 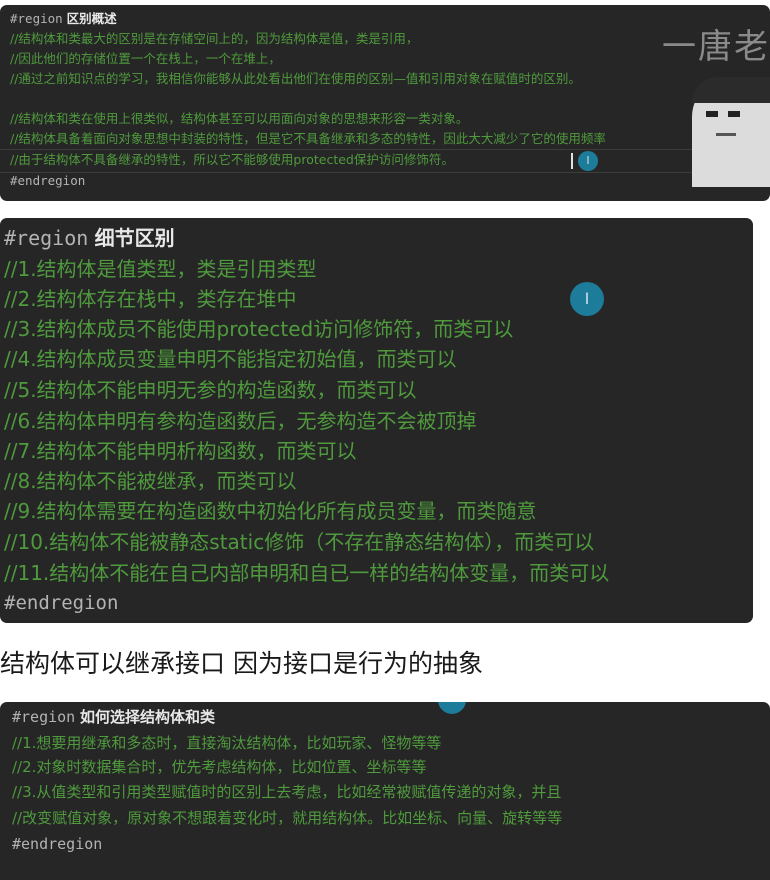 What do you see at coordinates (731, 132) in the screenshot?
I see `presenter-avatar` at bounding box center [731, 132].